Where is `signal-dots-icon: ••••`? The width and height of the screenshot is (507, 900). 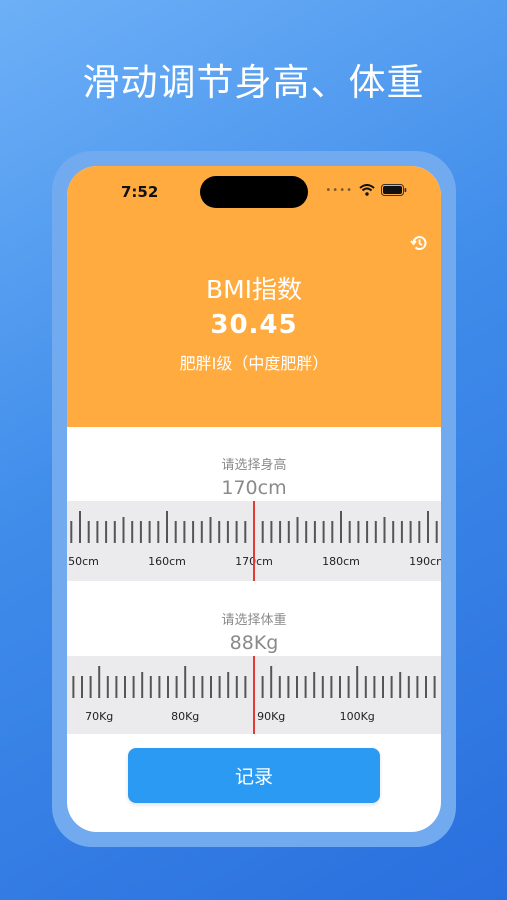 signal-dots-icon: •••• is located at coordinates (339, 190).